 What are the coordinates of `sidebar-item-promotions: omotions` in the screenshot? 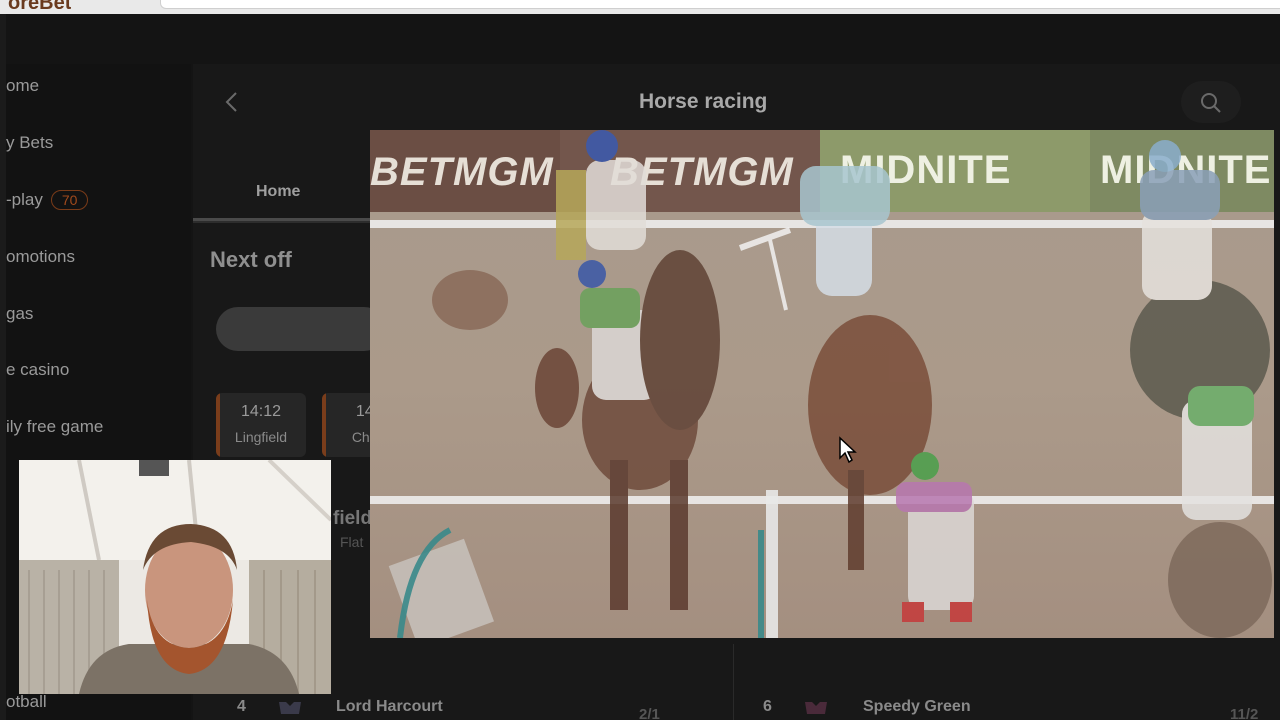 It's located at (40, 257).